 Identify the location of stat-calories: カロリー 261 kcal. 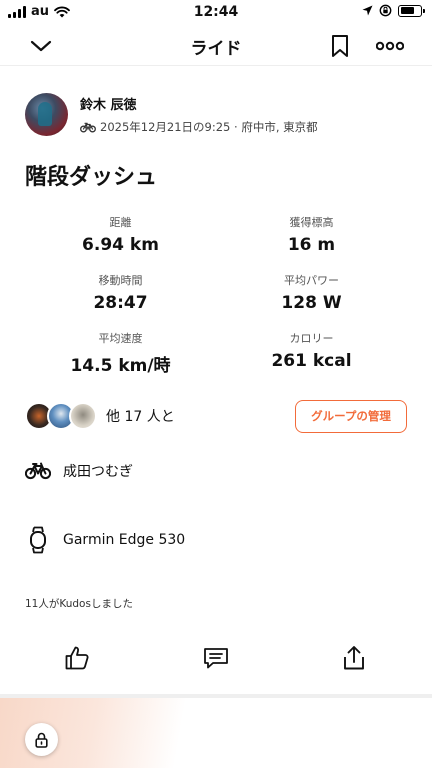
(311, 354).